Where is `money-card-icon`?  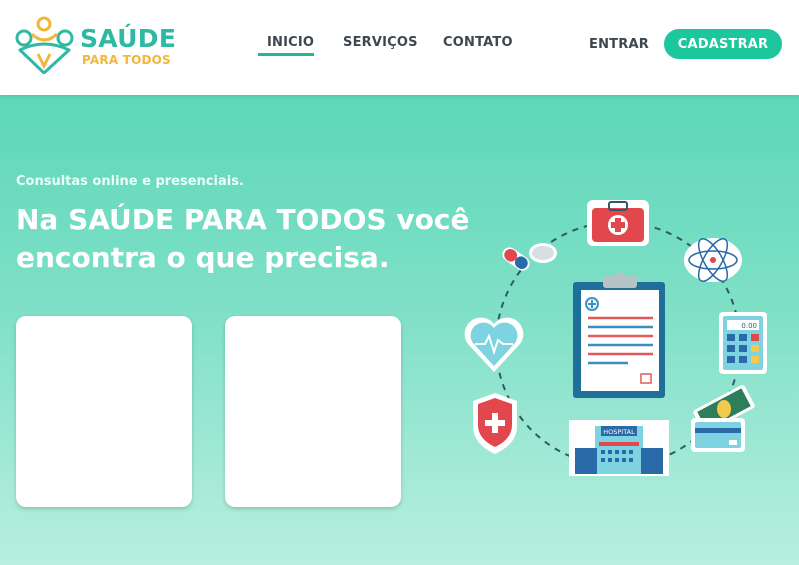 money-card-icon is located at coordinates (723, 418).